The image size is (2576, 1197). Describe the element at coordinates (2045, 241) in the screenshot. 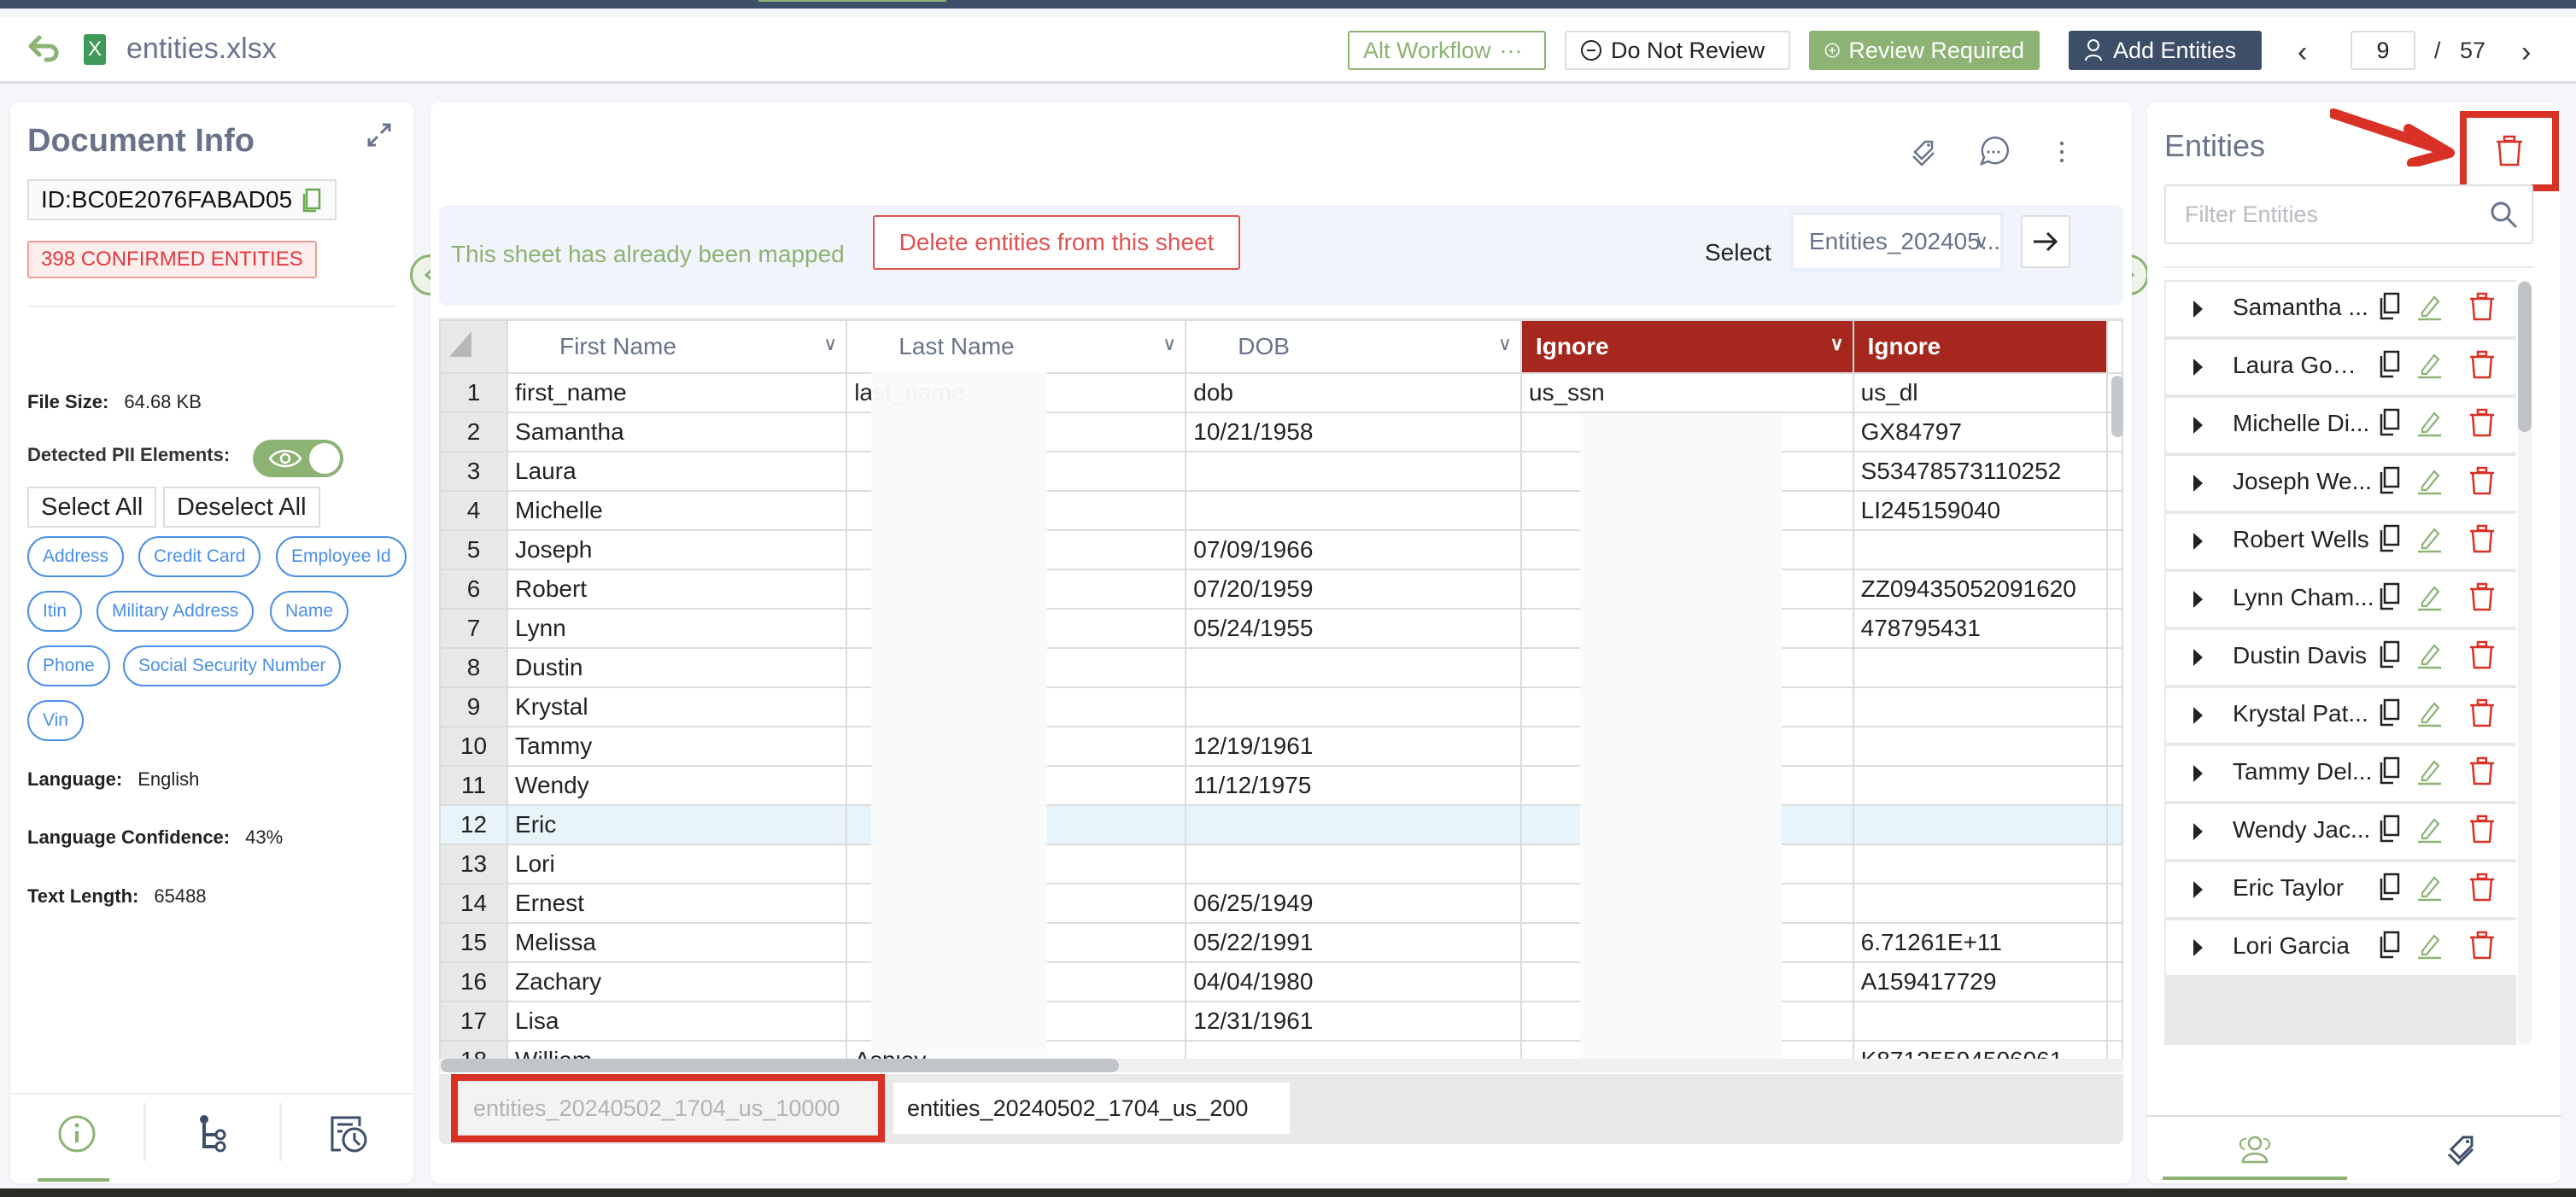

I see `apply-arrow-button` at that location.